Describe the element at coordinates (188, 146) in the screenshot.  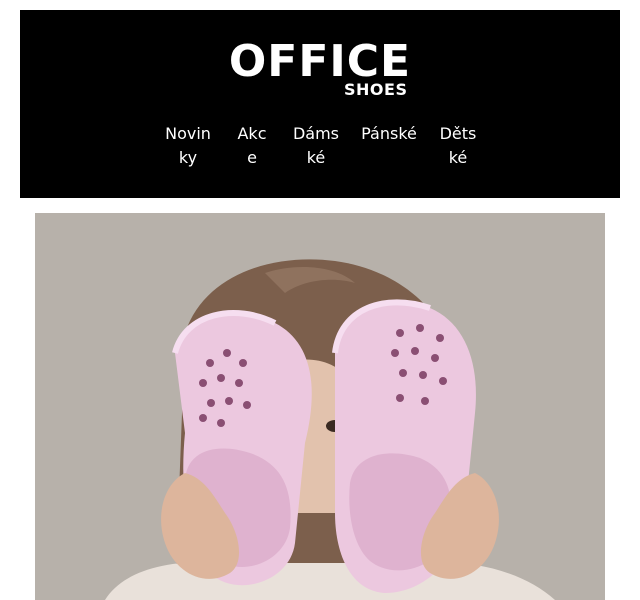
I see `nav-item-novinky: Novinky` at that location.